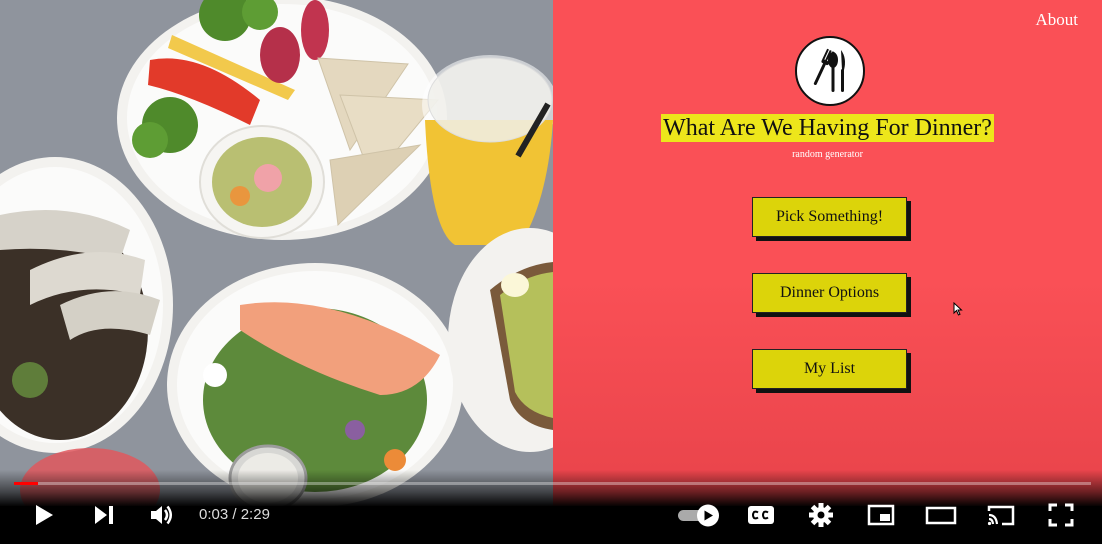 The width and height of the screenshot is (1102, 544). What do you see at coordinates (829, 217) in the screenshot?
I see `pick-something-button: Pick Something!` at bounding box center [829, 217].